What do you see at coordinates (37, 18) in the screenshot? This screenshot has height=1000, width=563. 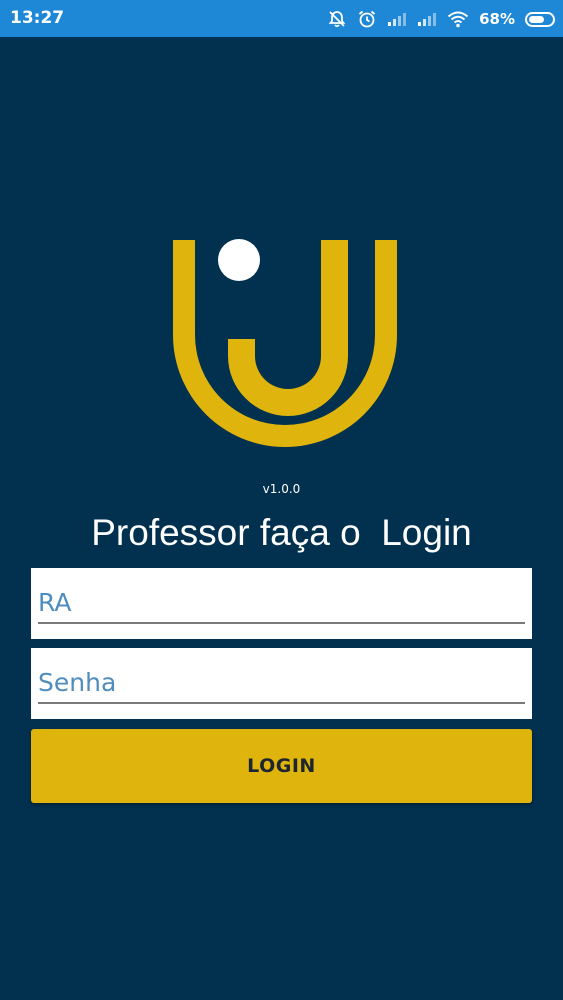 I see `status-time: 13:27` at bounding box center [37, 18].